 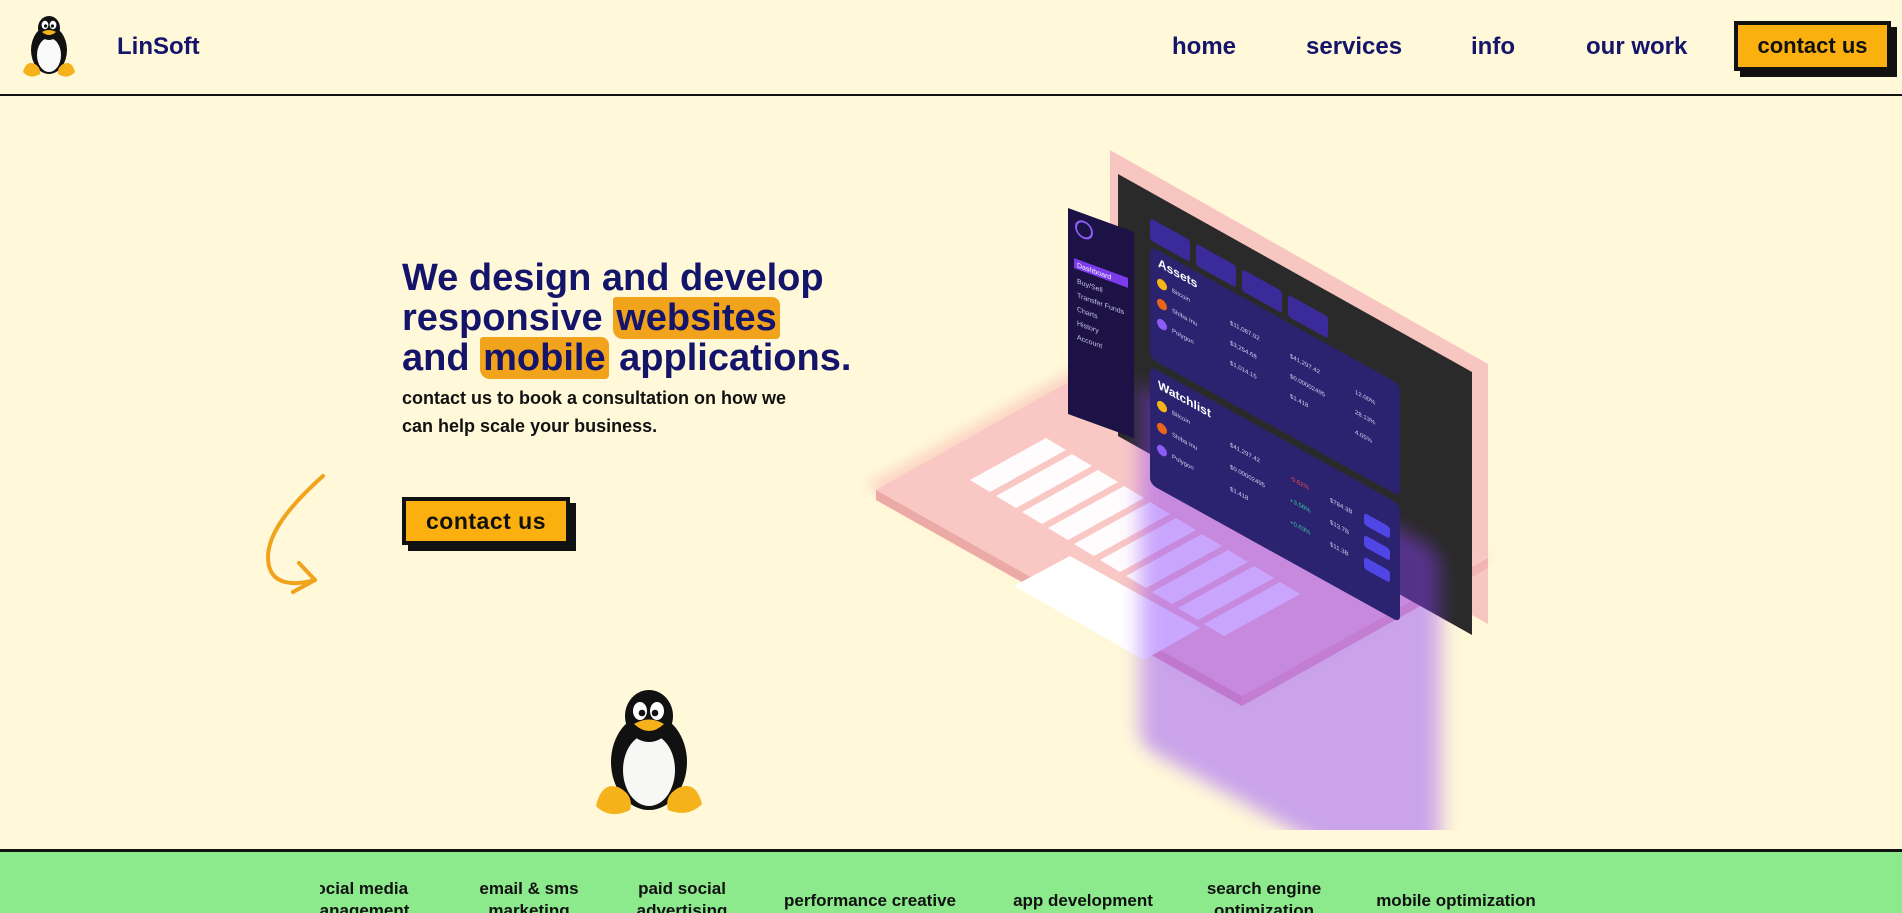 What do you see at coordinates (1493, 47) in the screenshot?
I see `nav-info: info` at bounding box center [1493, 47].